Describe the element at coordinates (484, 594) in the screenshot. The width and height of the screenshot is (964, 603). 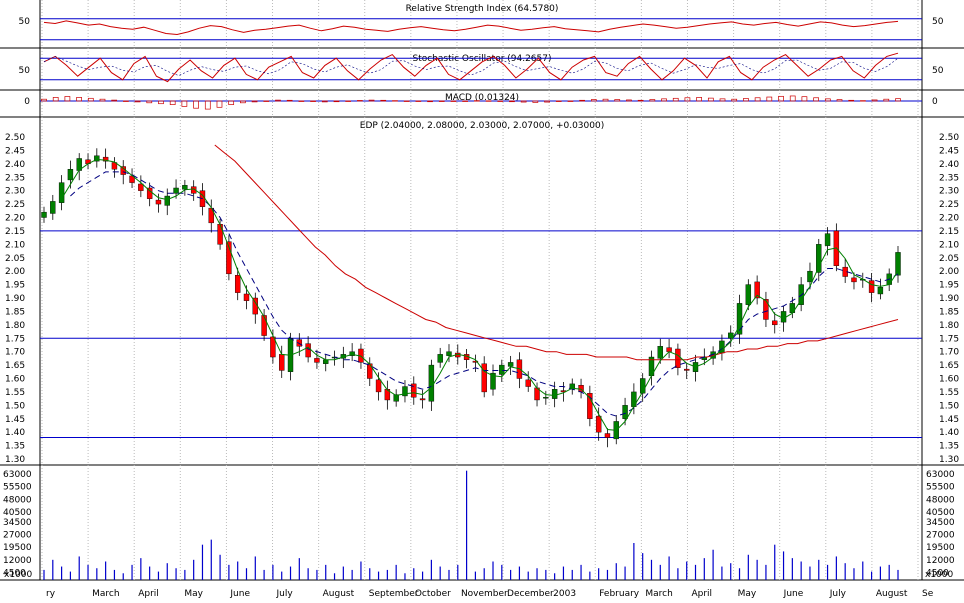
I see `x-tick-label: November` at that location.